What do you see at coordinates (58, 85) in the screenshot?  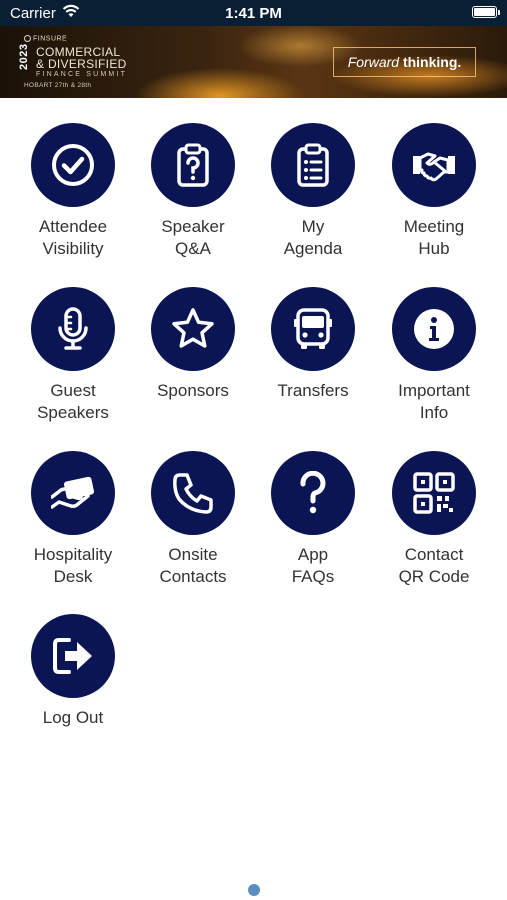 I see `banner-dates: HOBART 27th & 28th` at bounding box center [58, 85].